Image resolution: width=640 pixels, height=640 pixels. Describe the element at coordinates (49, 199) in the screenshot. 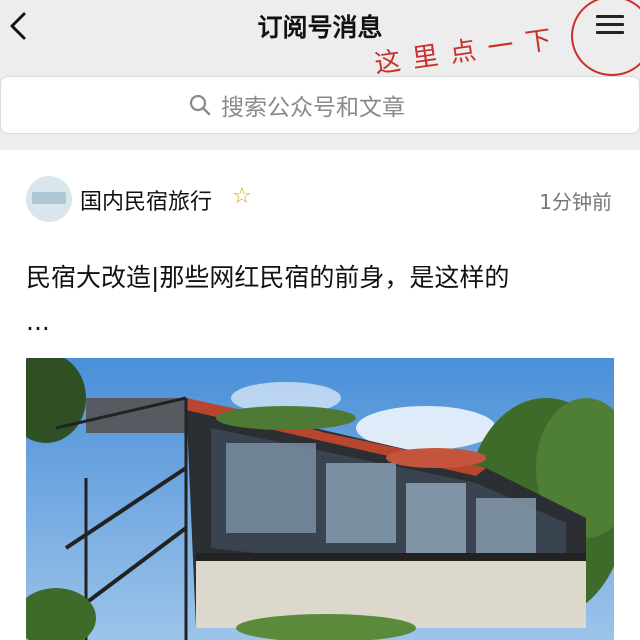

I see `account-avatar` at that location.